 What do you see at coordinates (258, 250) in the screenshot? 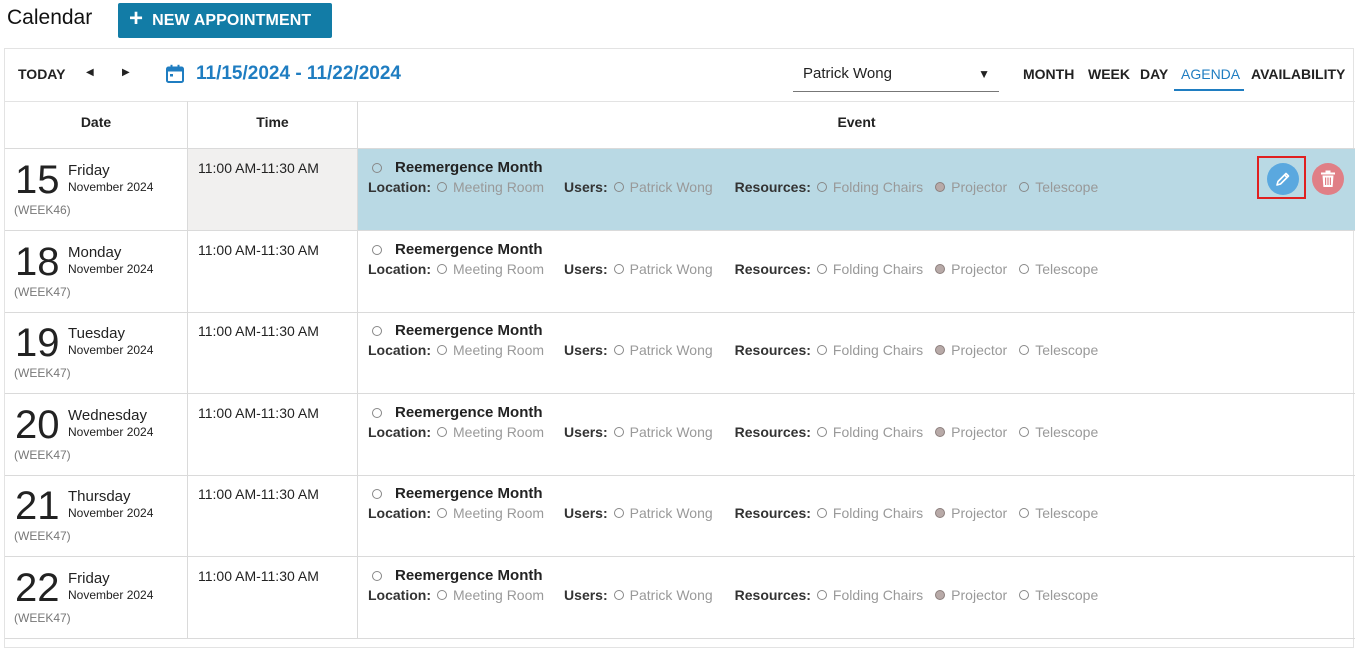
I see `event-time: 11:00 AM-11:30 AM` at bounding box center [258, 250].